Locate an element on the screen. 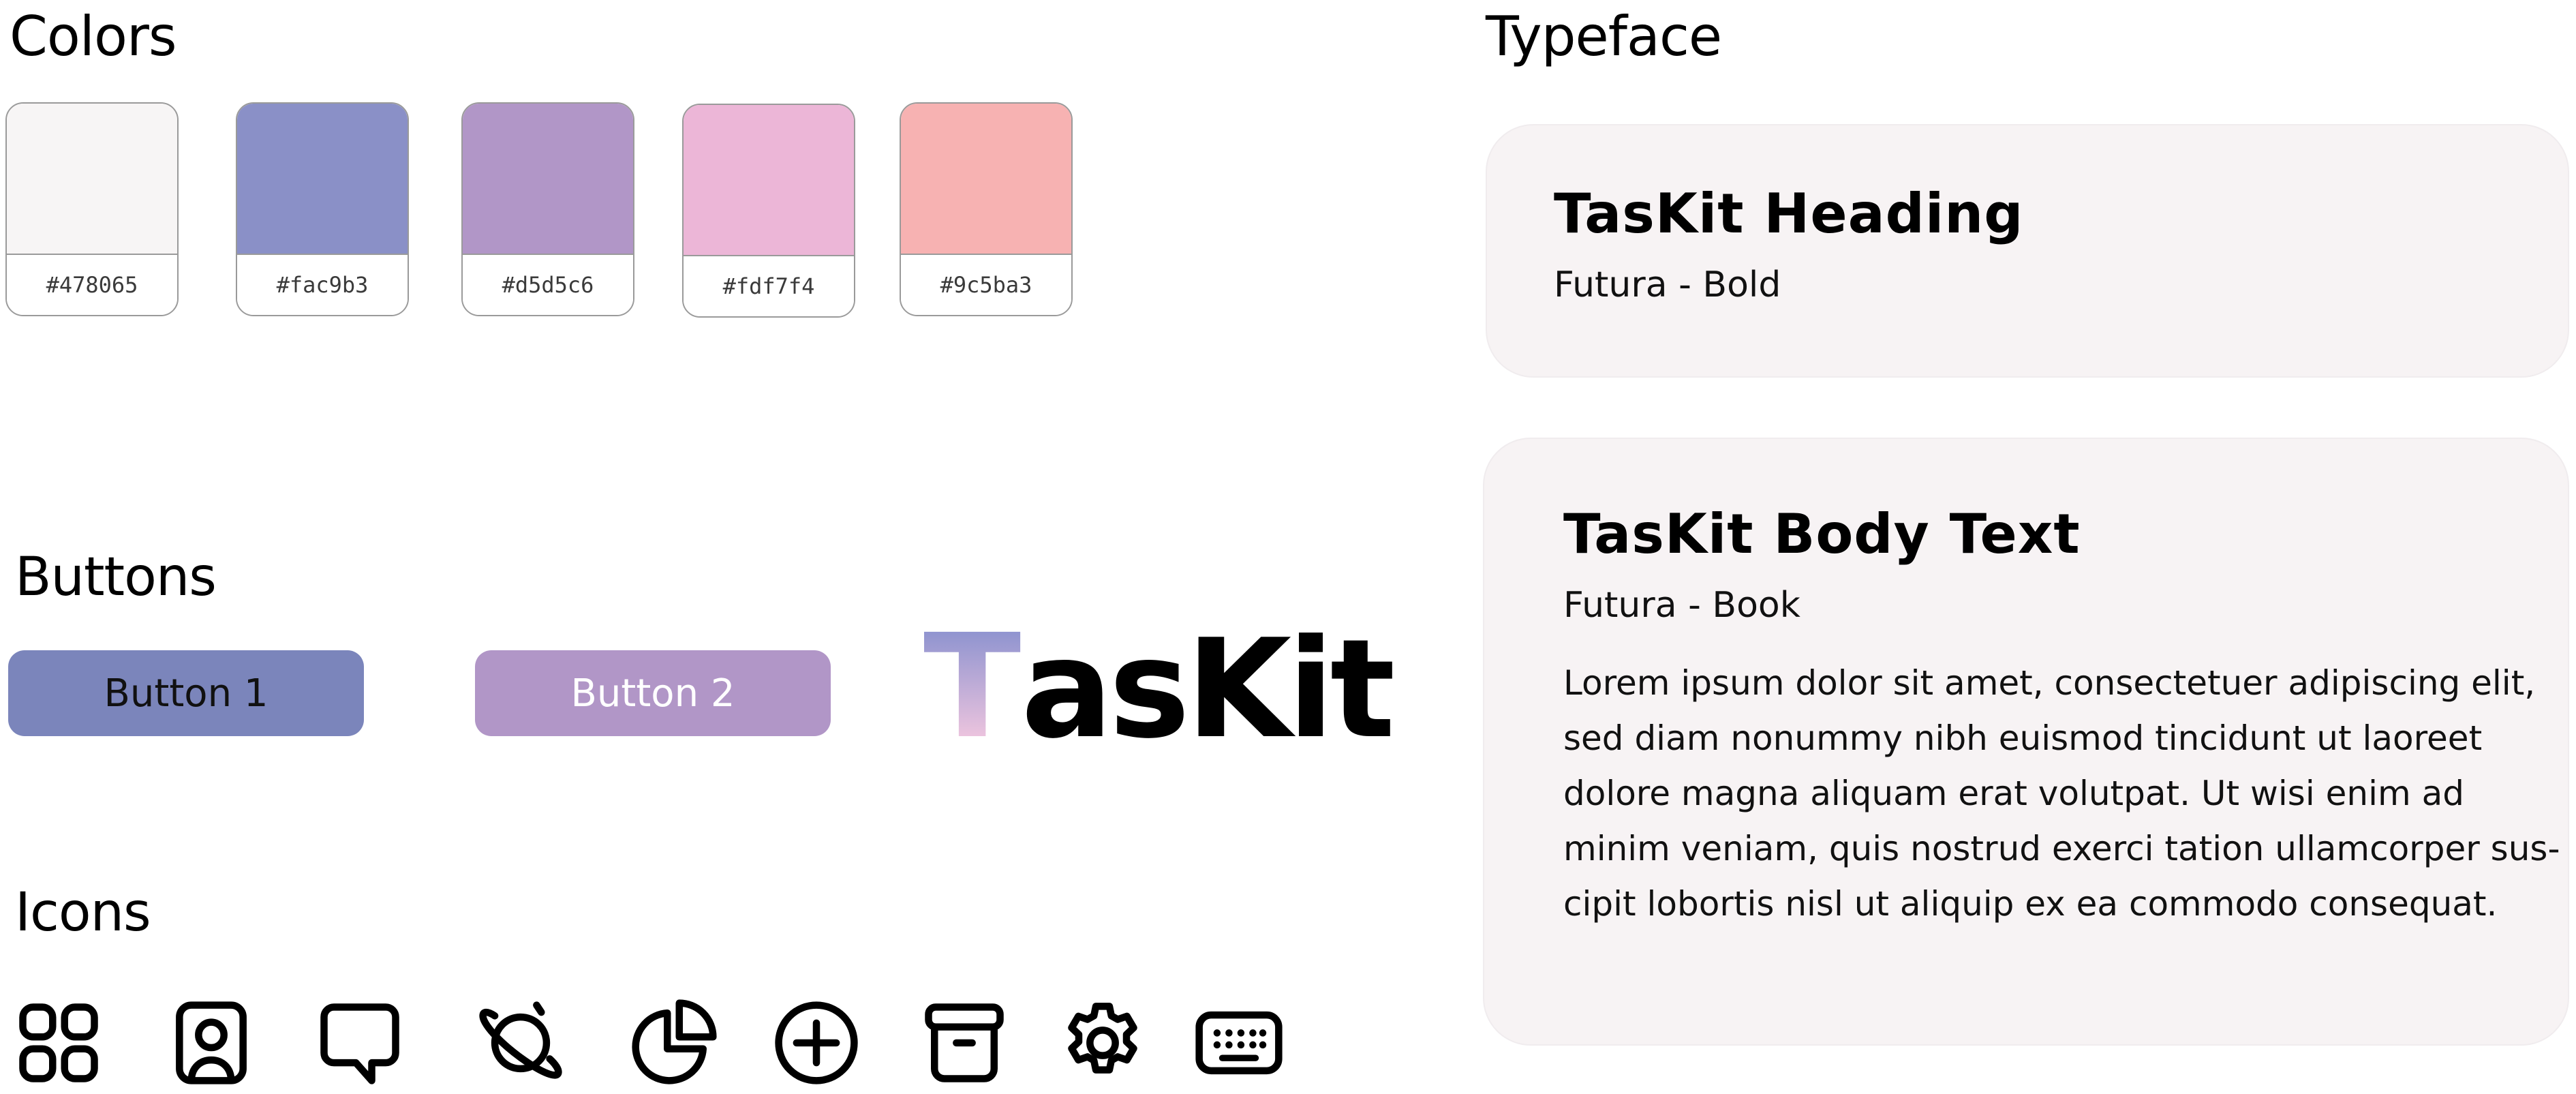 This screenshot has height=1094, width=2576. keyboard-icon is located at coordinates (1239, 1043).